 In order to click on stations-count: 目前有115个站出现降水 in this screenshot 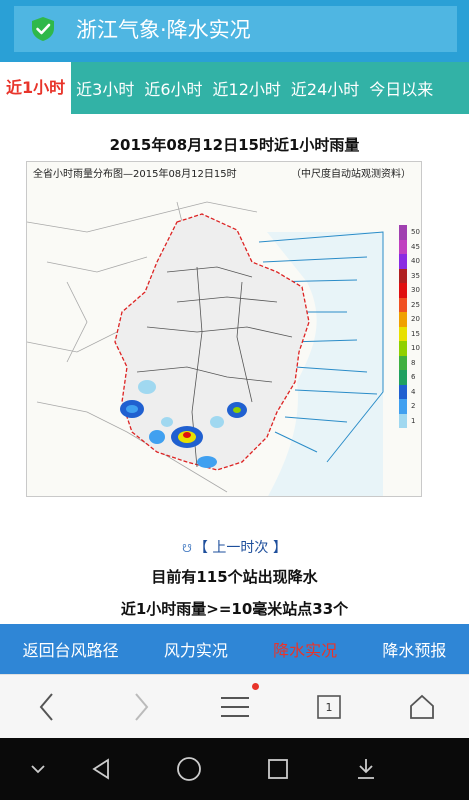, I will do `click(234, 577)`.